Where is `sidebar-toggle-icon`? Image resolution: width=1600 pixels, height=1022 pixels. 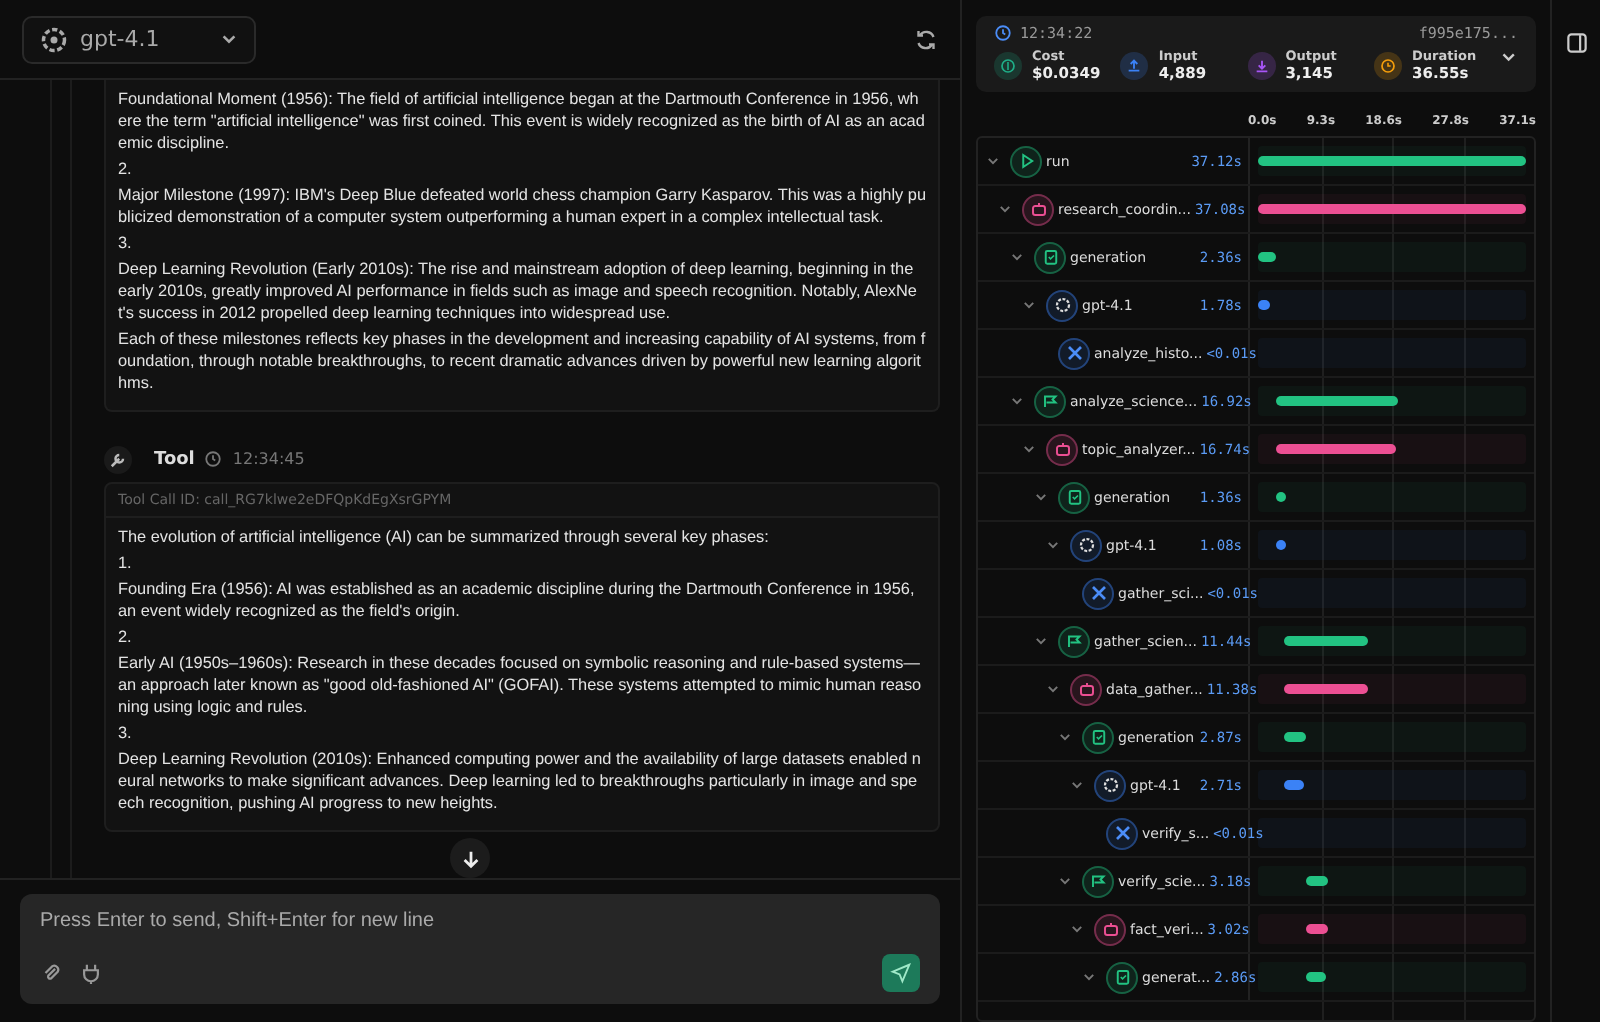
sidebar-toggle-icon is located at coordinates (1576, 43).